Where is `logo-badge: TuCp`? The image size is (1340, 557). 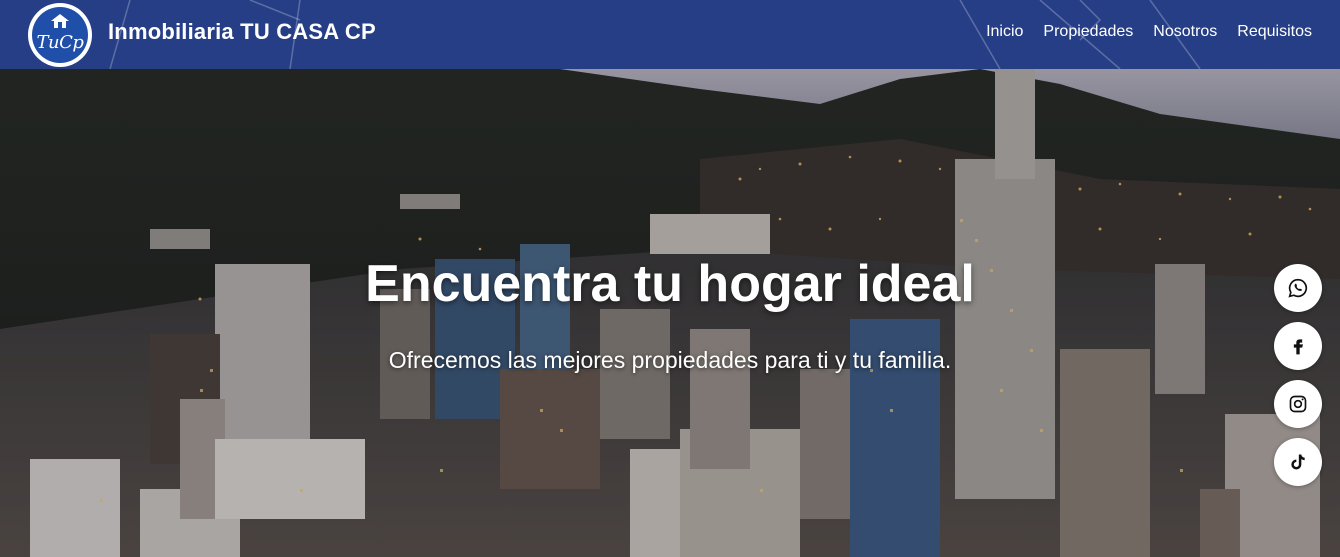 logo-badge: TuCp is located at coordinates (60, 35).